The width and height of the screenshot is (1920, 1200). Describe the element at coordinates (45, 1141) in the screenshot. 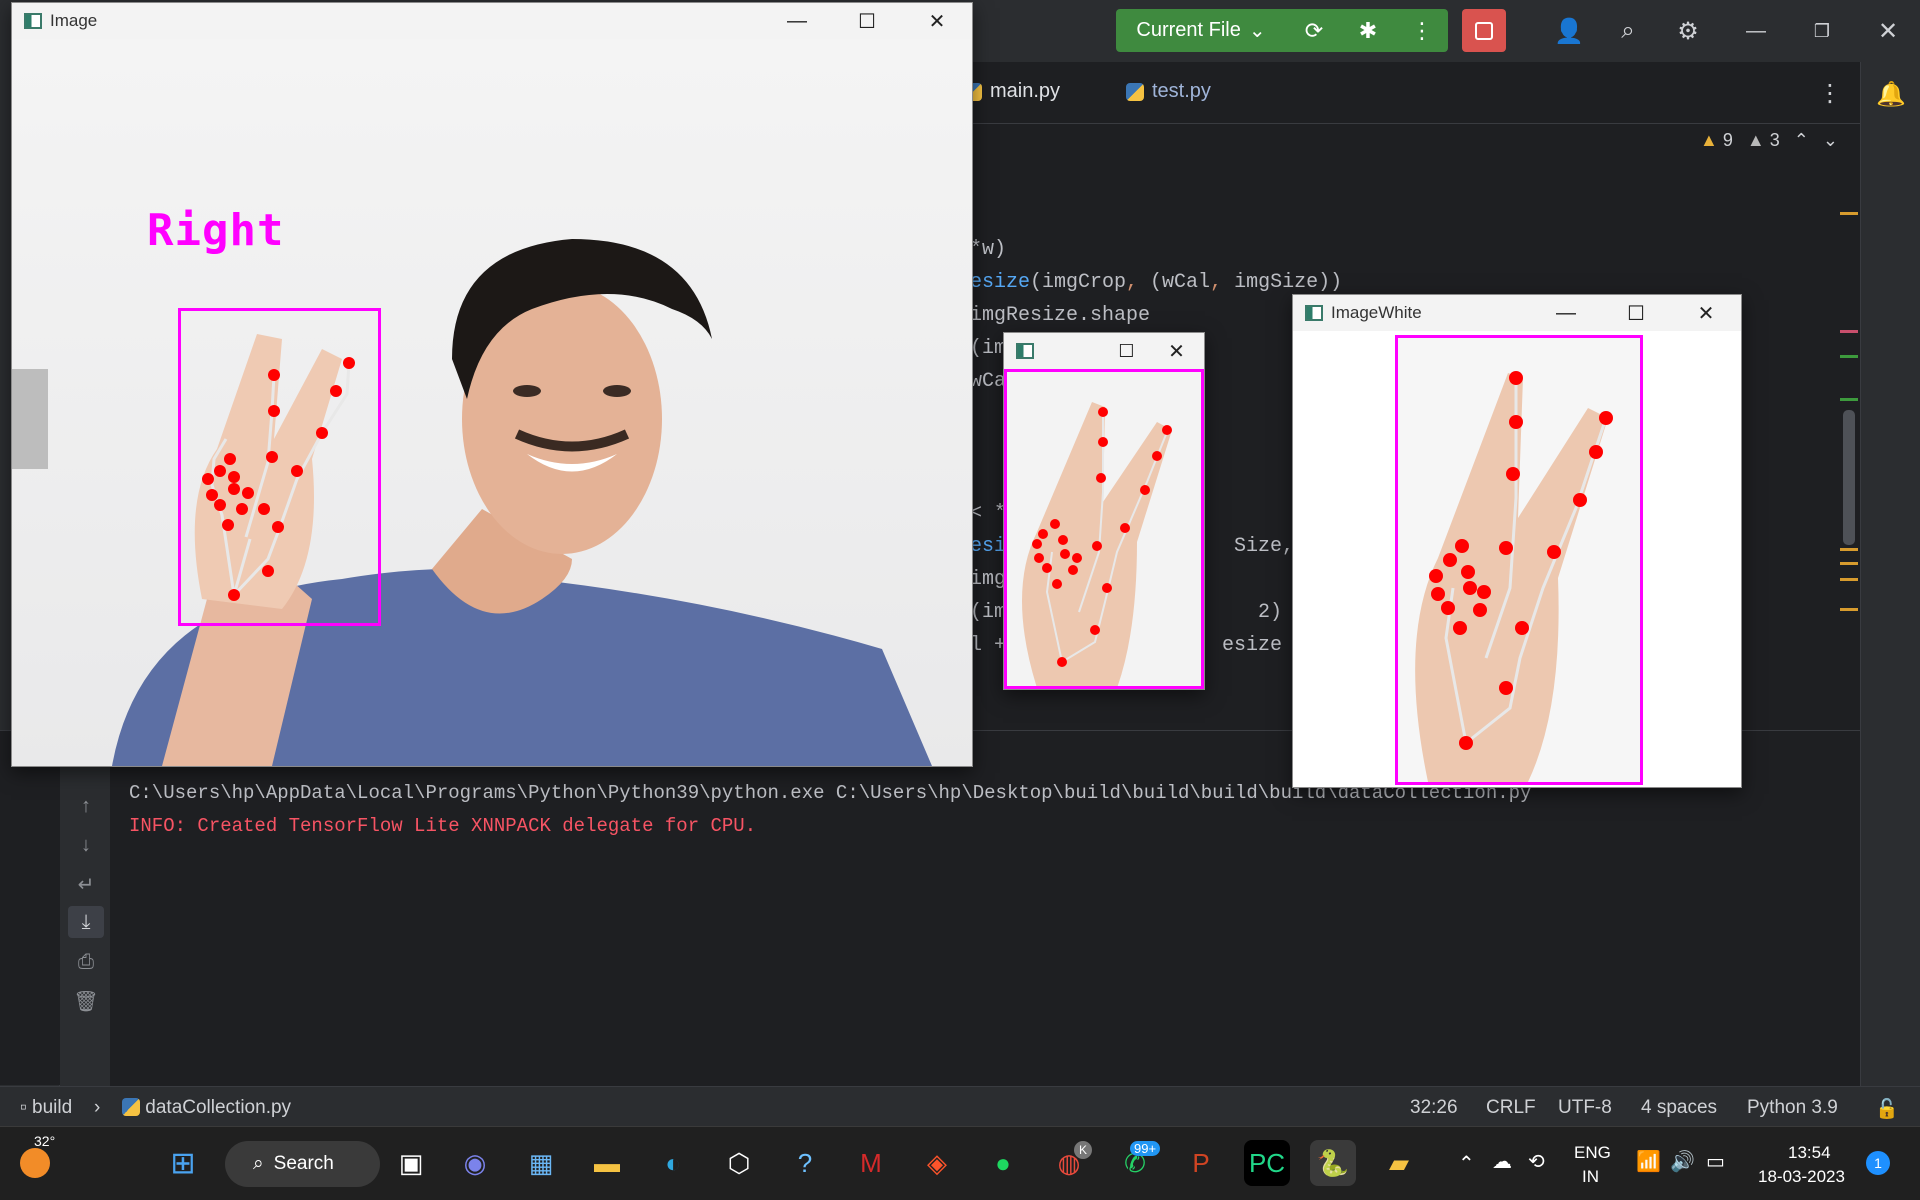

I see `weather-temp: 32°` at that location.